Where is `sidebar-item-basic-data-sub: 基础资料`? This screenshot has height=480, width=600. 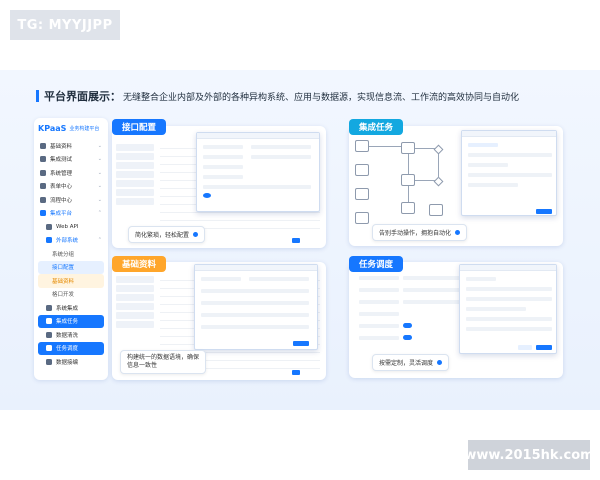 sidebar-item-basic-data-sub: 基础资料 is located at coordinates (71, 281).